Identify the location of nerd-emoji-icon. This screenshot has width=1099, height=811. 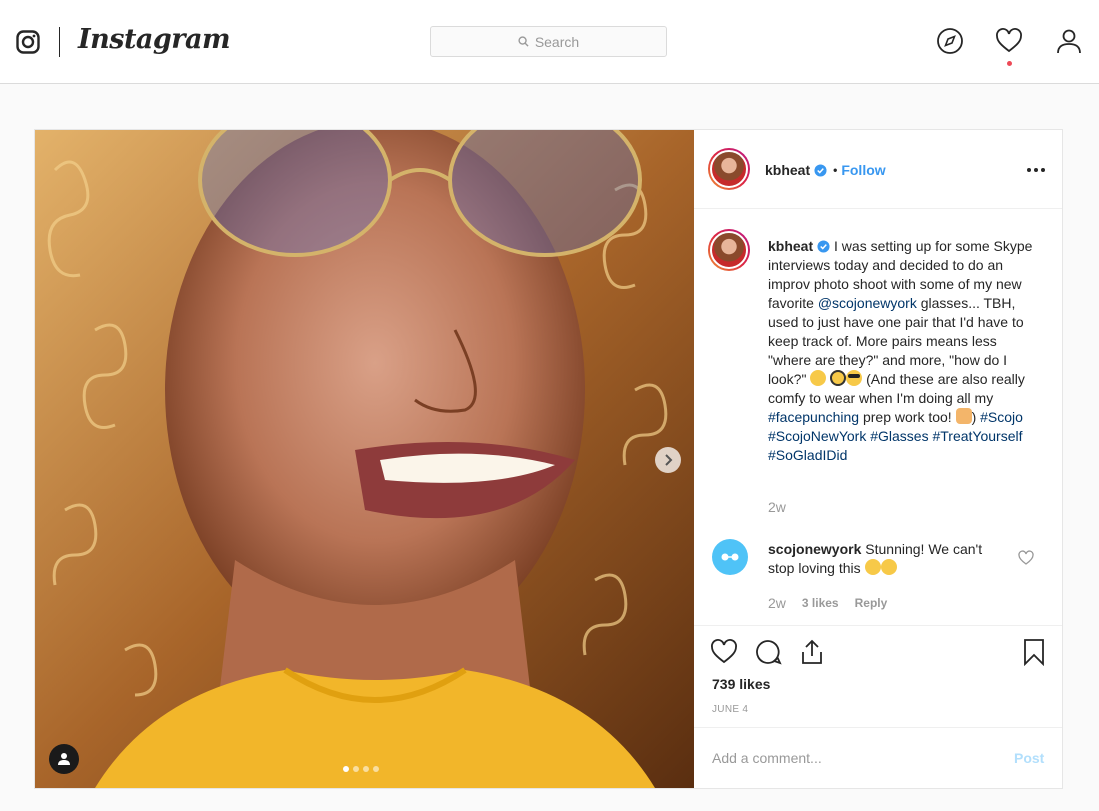
(838, 378).